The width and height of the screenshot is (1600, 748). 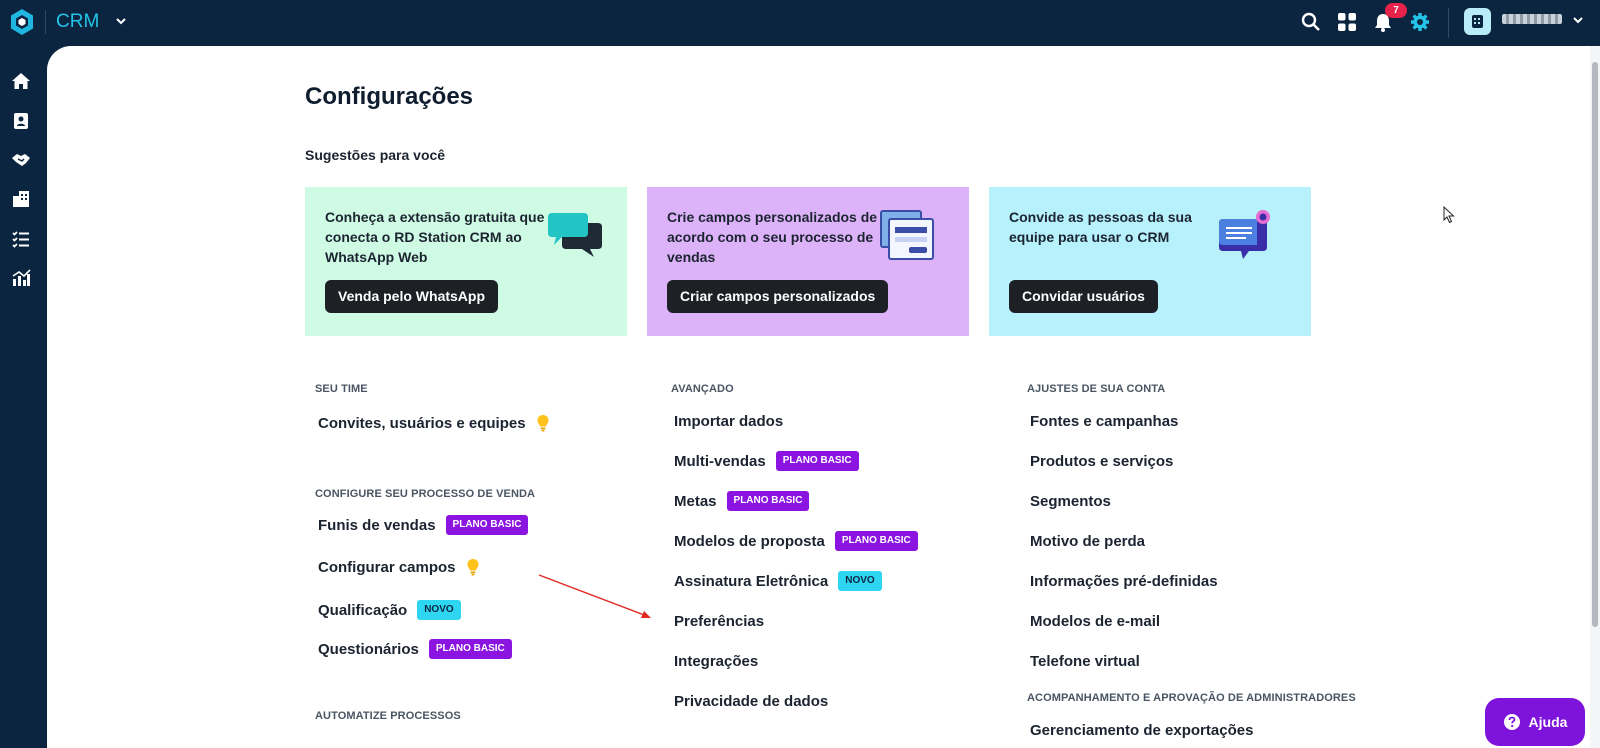 What do you see at coordinates (695, 501) in the screenshot?
I see `menu-label: Metas` at bounding box center [695, 501].